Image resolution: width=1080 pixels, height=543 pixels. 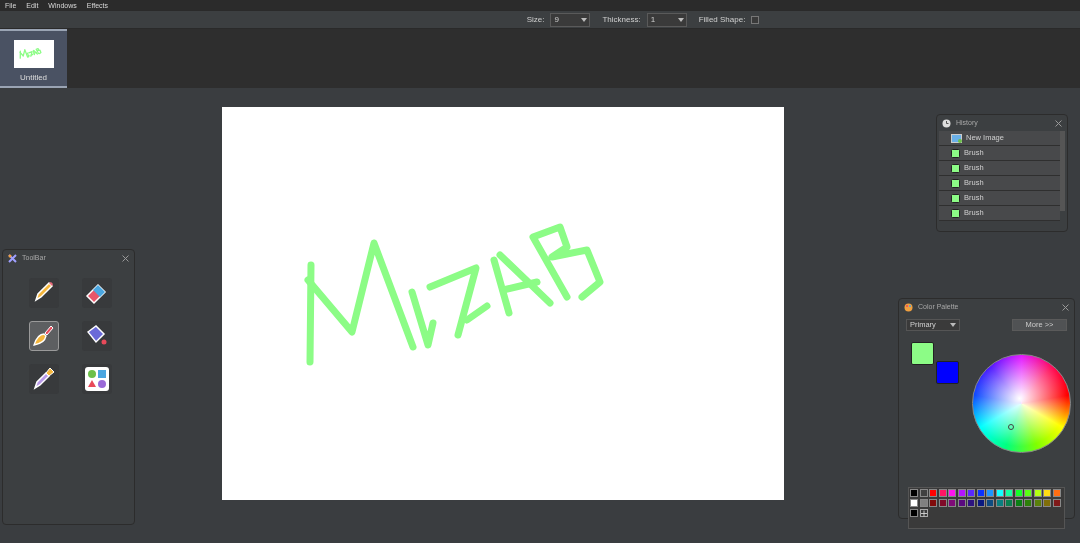 I want to click on plus-icon, so click(x=923, y=513).